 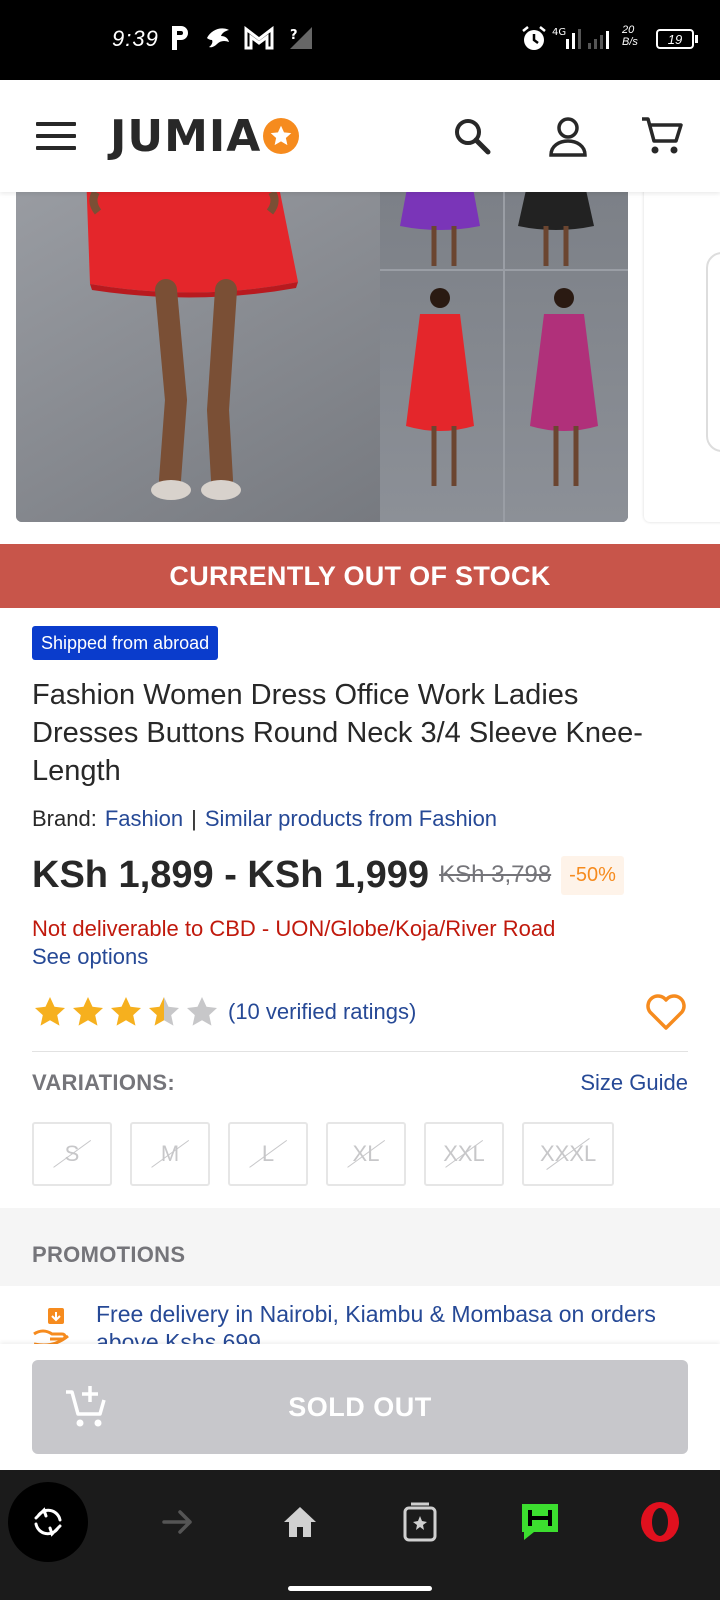 I want to click on brand-link: Fashion, so click(x=144, y=819).